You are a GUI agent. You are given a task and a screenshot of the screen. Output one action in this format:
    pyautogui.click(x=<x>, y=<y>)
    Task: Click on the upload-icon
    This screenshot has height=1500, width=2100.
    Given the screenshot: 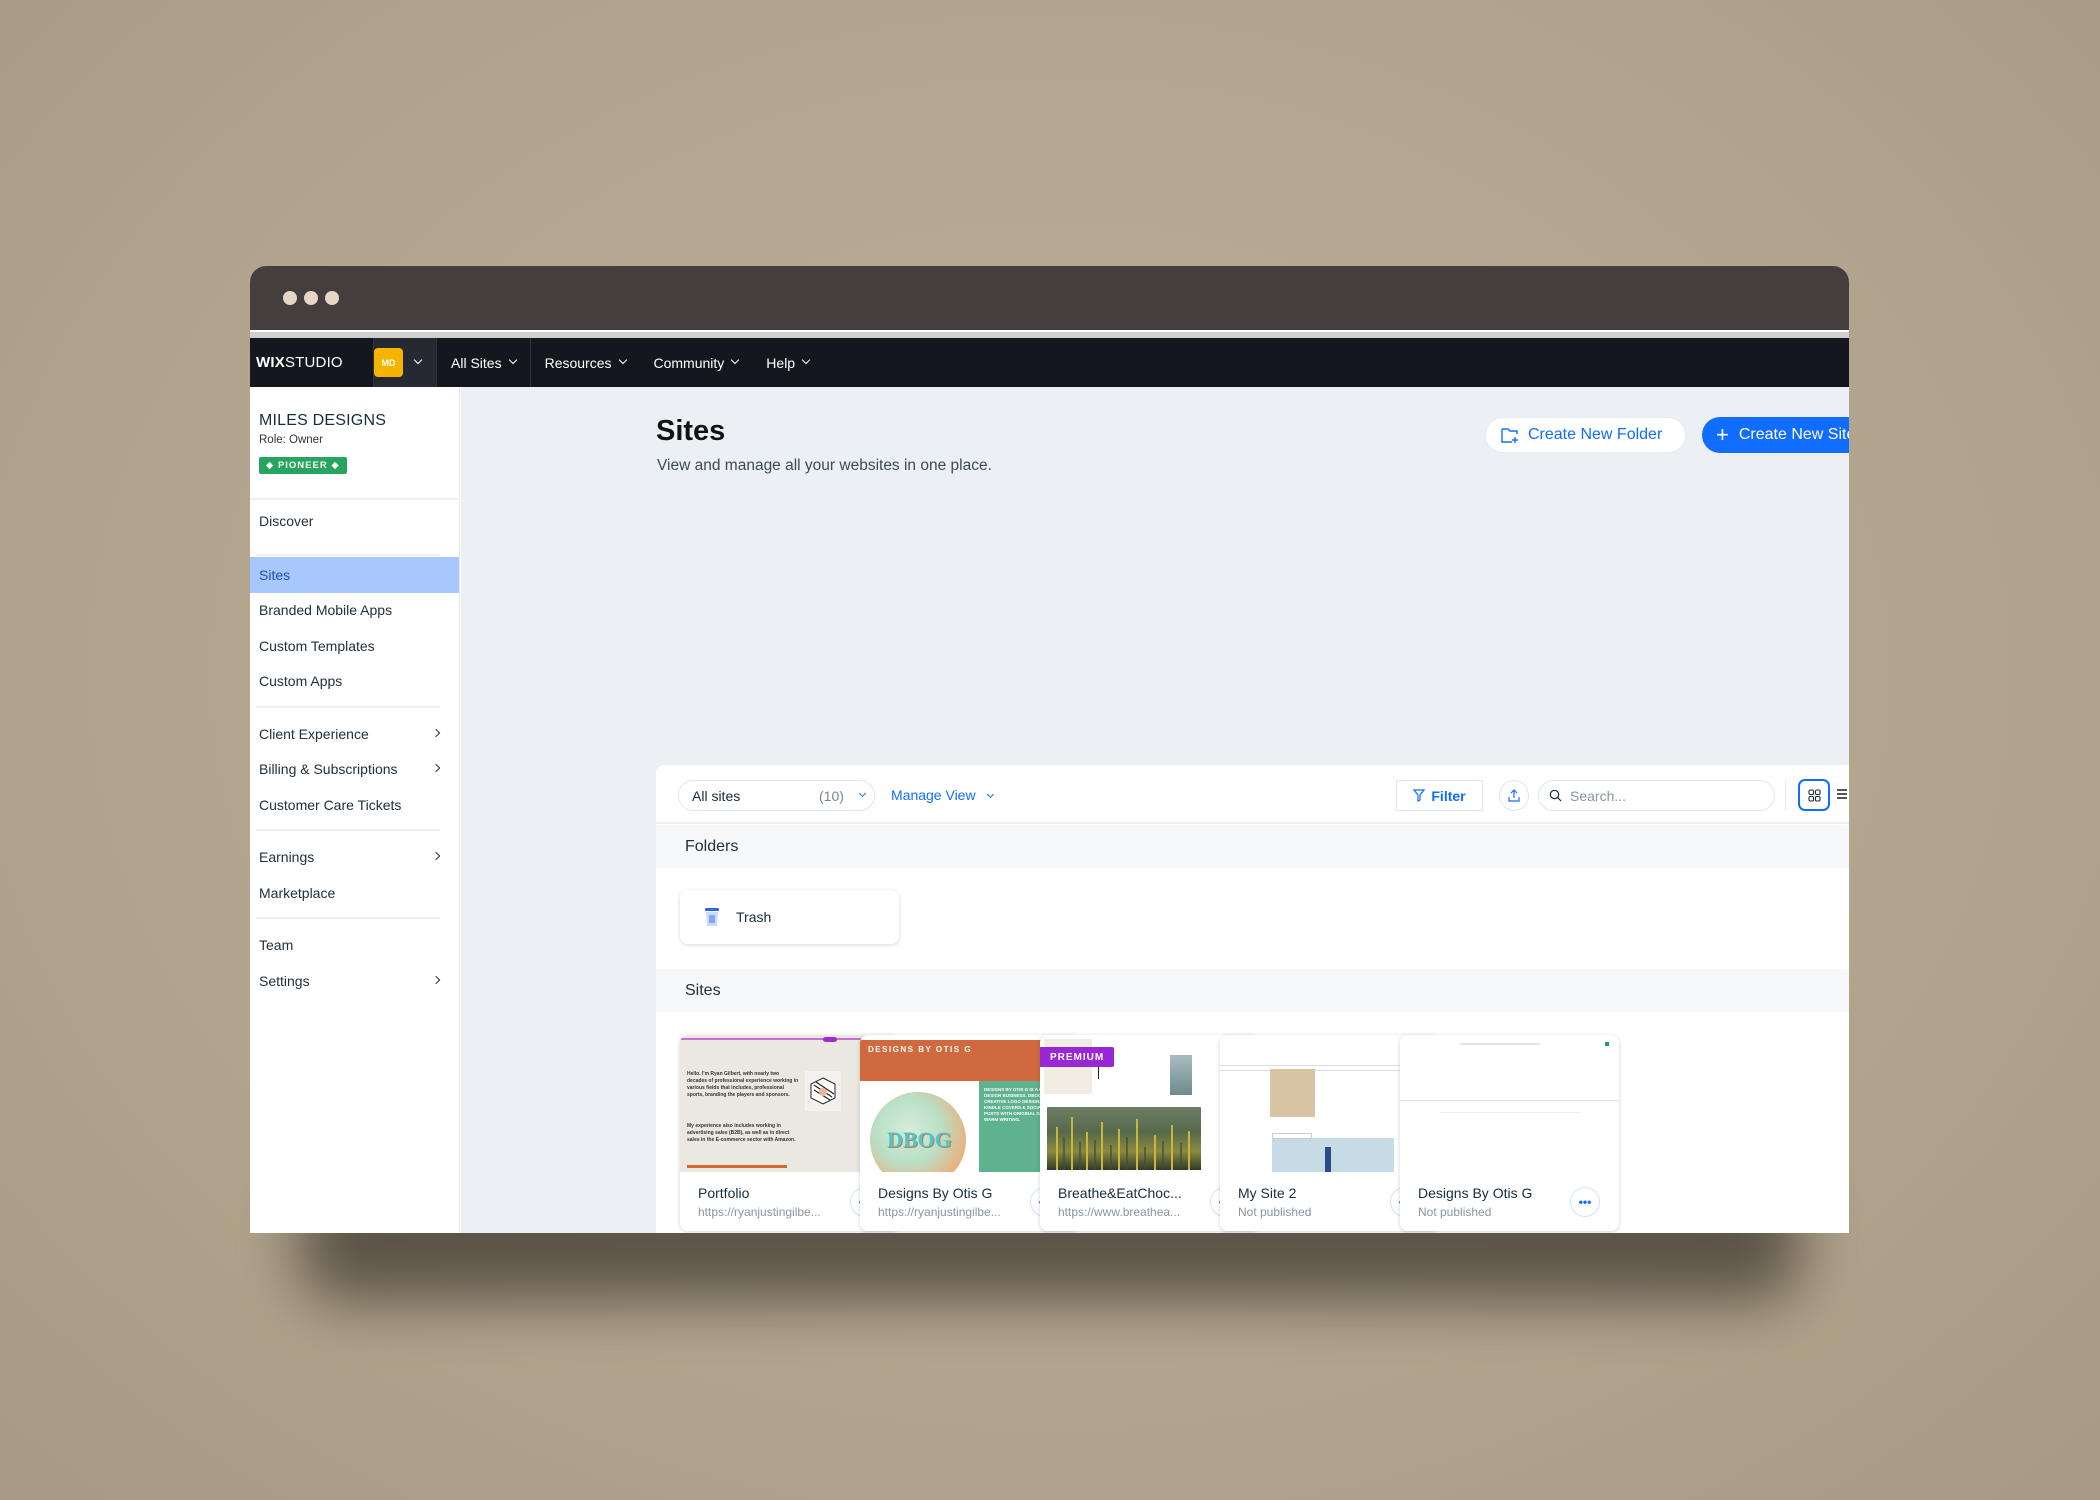 What is the action you would take?
    pyautogui.click(x=1514, y=795)
    